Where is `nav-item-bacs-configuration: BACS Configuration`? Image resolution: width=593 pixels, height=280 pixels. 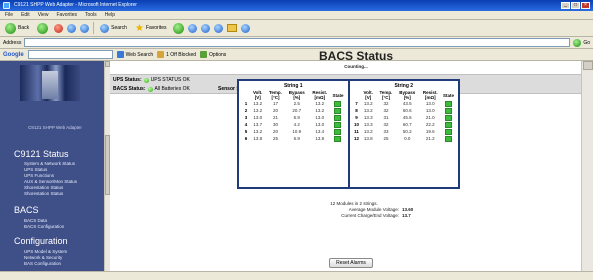 nav-item-bacs-configuration: BACS Configuration is located at coordinates (44, 226).